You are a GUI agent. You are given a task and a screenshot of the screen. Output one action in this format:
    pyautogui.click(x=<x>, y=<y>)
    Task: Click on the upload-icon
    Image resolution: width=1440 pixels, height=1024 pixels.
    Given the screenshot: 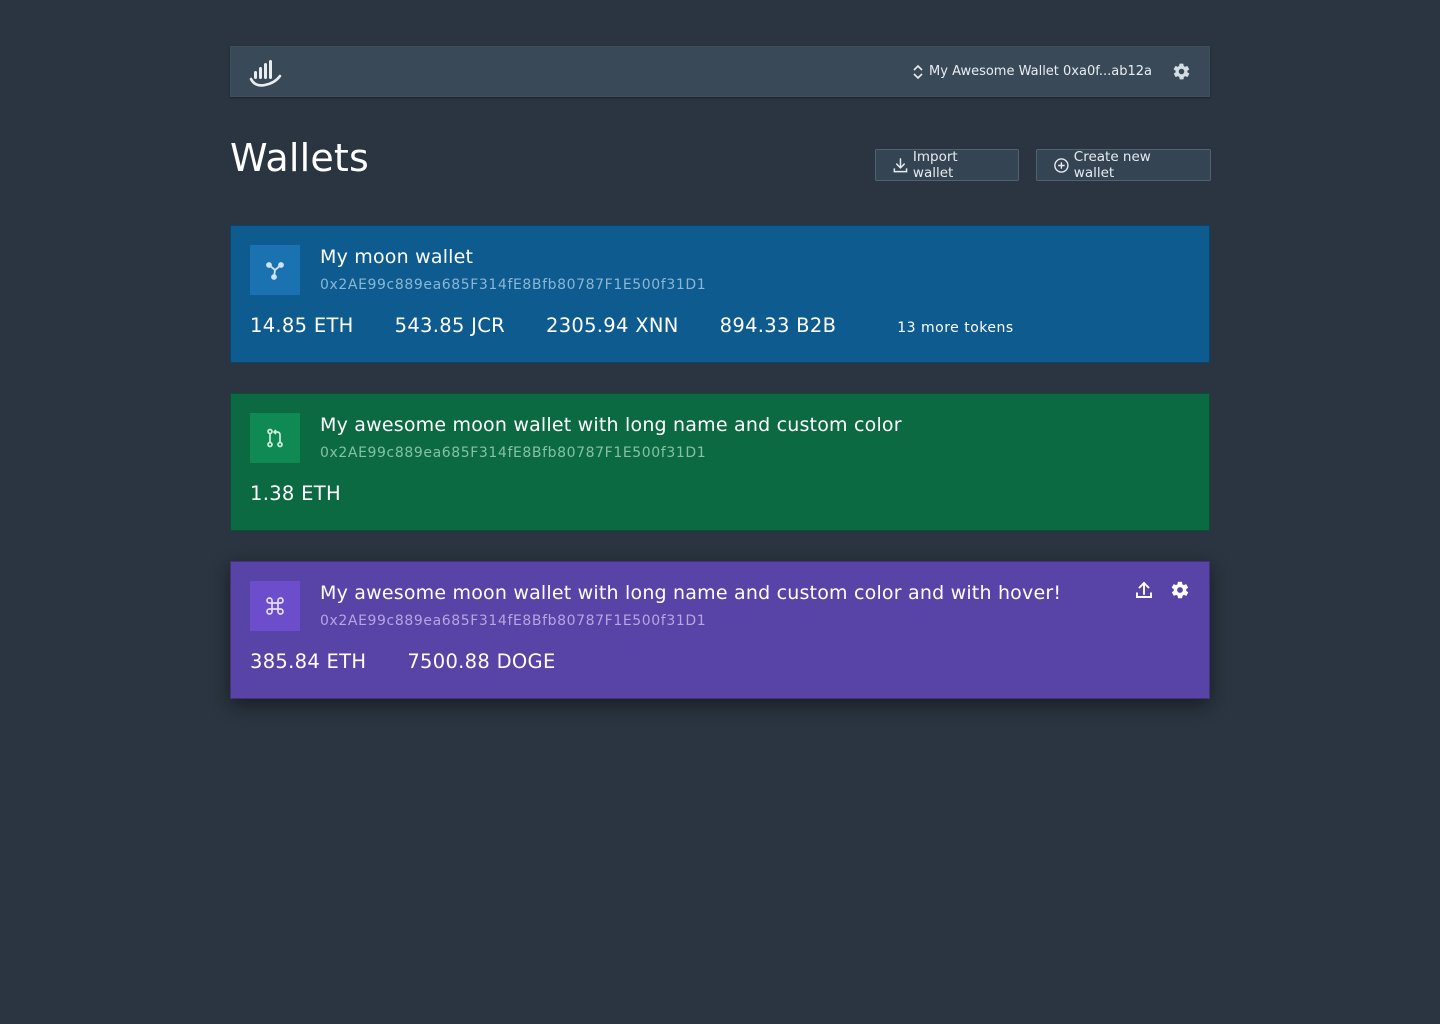 What is the action you would take?
    pyautogui.click(x=1144, y=590)
    